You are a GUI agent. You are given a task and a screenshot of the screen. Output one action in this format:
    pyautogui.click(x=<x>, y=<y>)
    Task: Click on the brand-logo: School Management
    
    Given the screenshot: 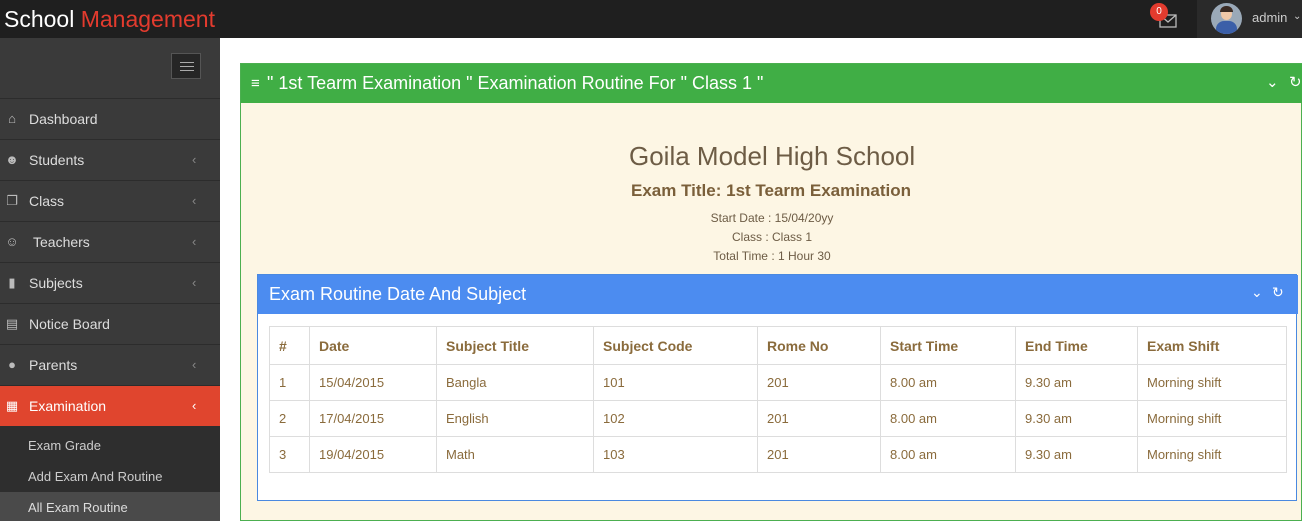 What is the action you would take?
    pyautogui.click(x=109, y=19)
    